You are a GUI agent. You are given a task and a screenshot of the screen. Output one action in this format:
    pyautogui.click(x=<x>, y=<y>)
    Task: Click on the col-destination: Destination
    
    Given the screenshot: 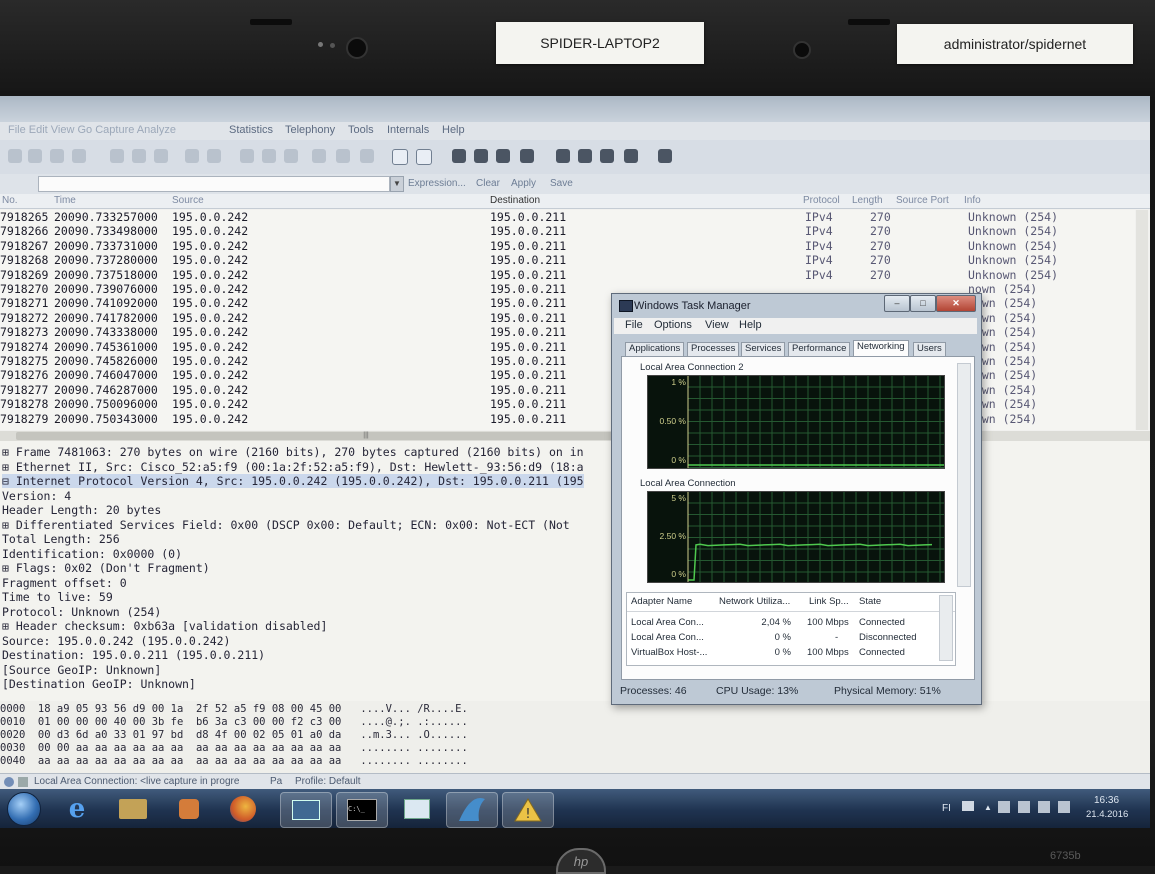 What is the action you would take?
    pyautogui.click(x=515, y=200)
    